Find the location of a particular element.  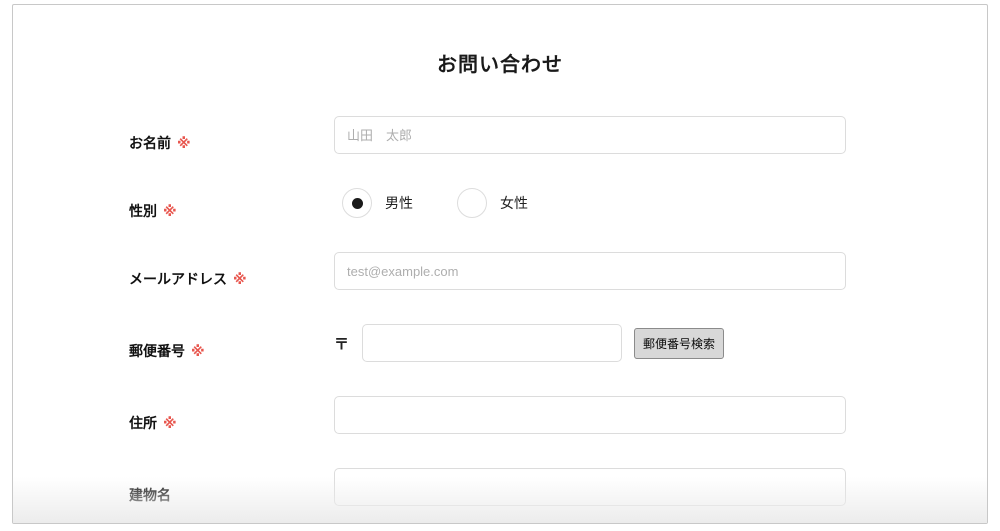

postal-code-input is located at coordinates (492, 343).